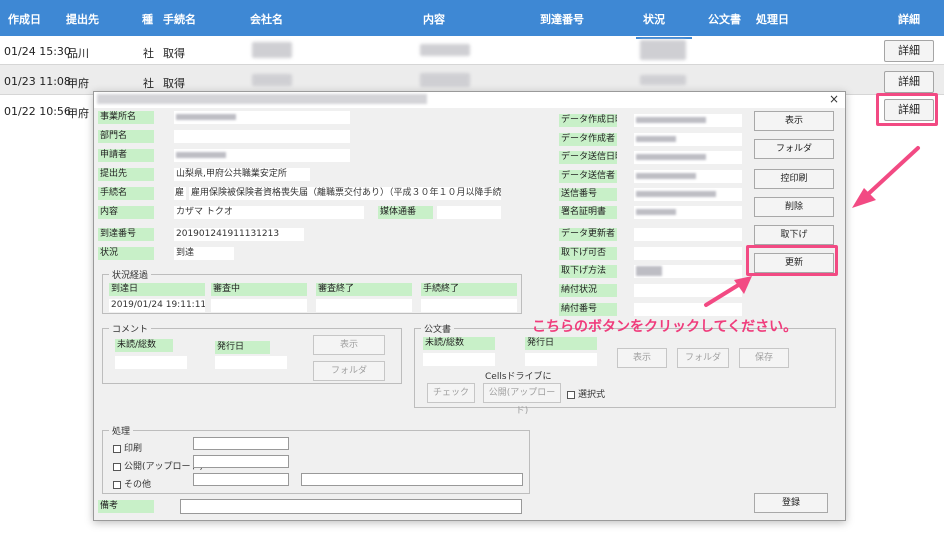  I want to click on annotation-arrows, so click(812, 226).